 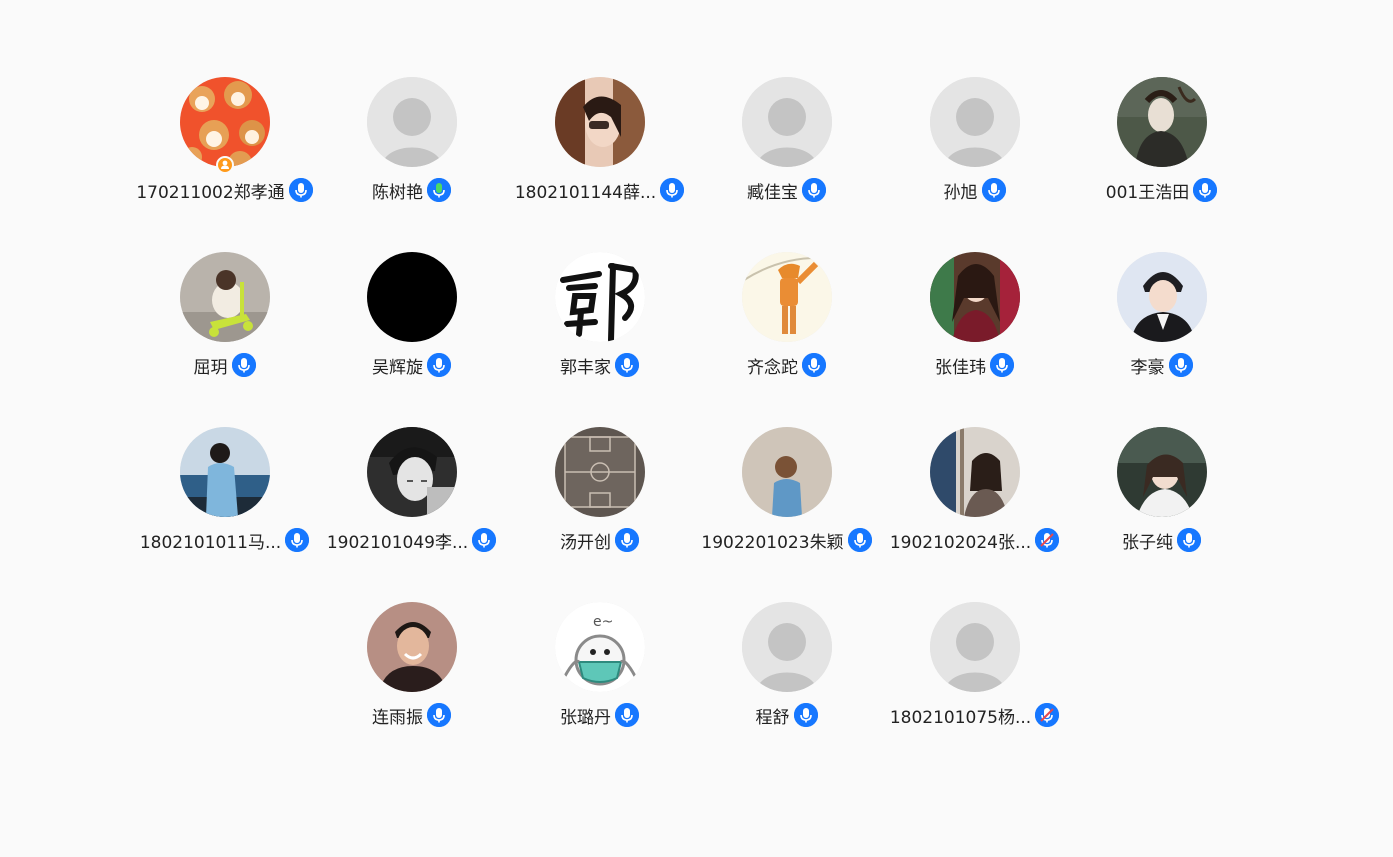 What do you see at coordinates (599, 365) in the screenshot?
I see `participant-name-row: 郭丰家` at bounding box center [599, 365].